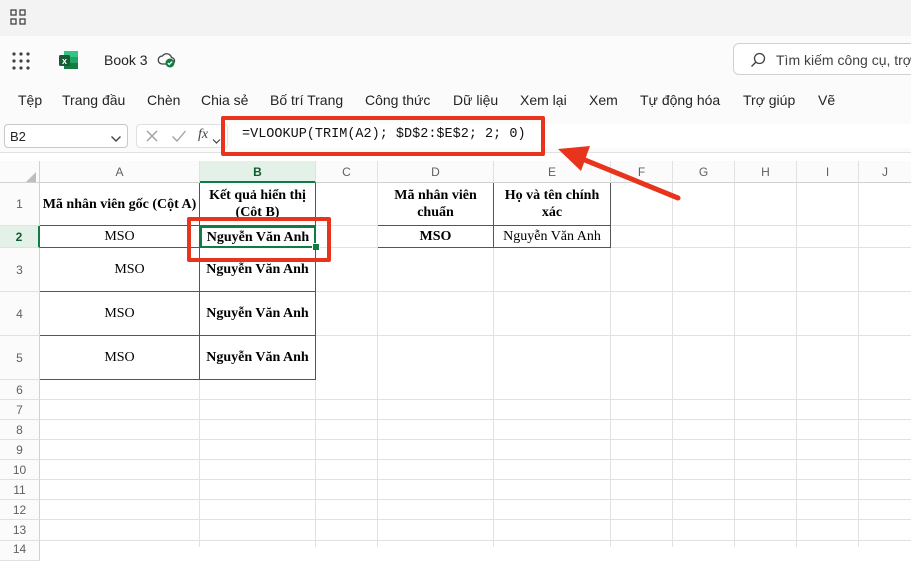 Image resolution: width=911 pixels, height=561 pixels. Describe the element at coordinates (258, 172) in the screenshot. I see `column-header-b: B` at that location.